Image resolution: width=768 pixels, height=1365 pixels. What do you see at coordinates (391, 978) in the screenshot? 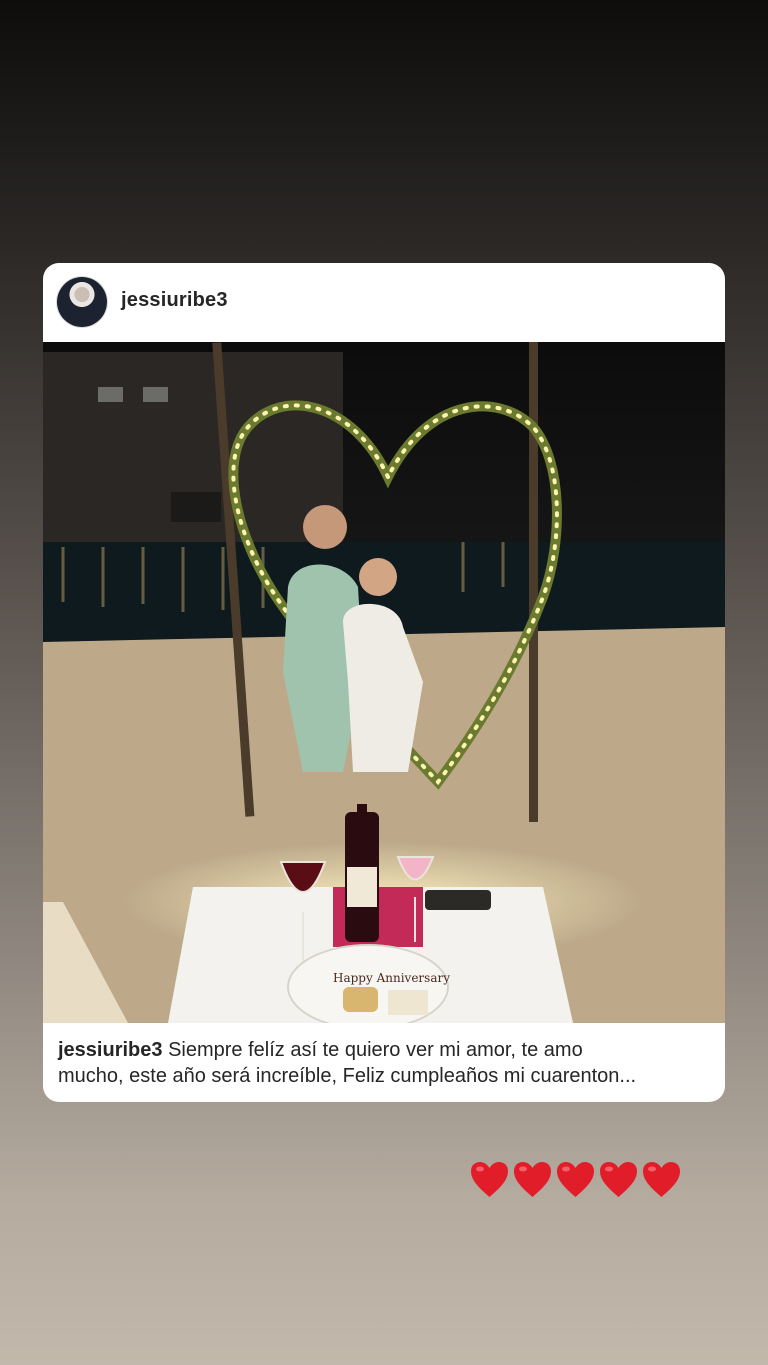
I see `cake-text: Happy Anniversary` at bounding box center [391, 978].